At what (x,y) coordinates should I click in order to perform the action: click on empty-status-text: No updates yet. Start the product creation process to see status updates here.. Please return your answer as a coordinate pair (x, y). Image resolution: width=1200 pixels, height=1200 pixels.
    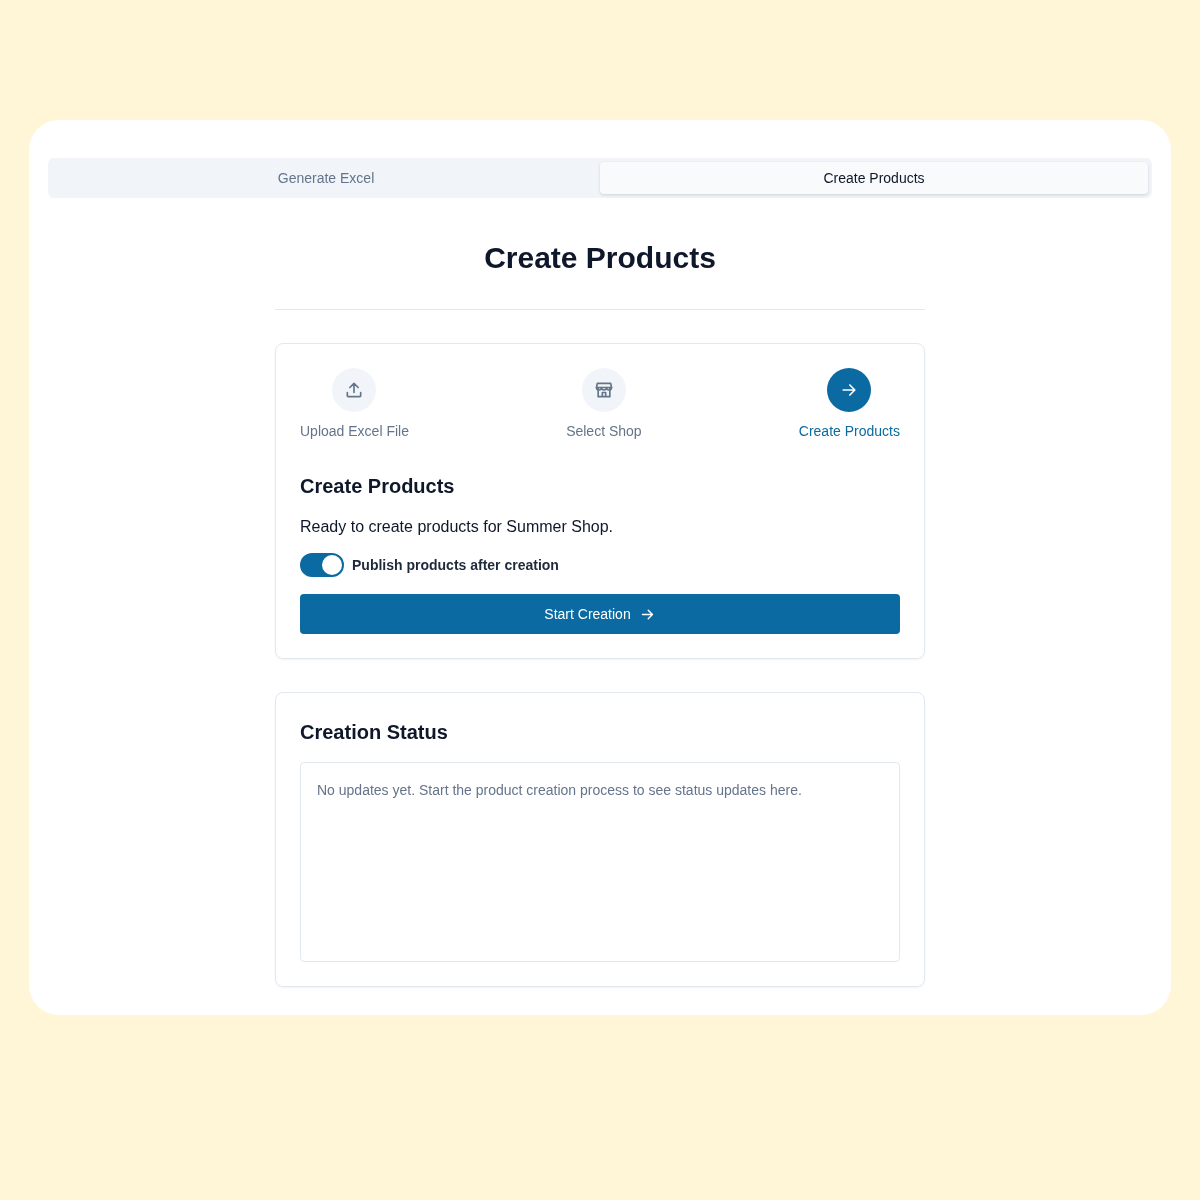
    Looking at the image, I should click on (559, 790).